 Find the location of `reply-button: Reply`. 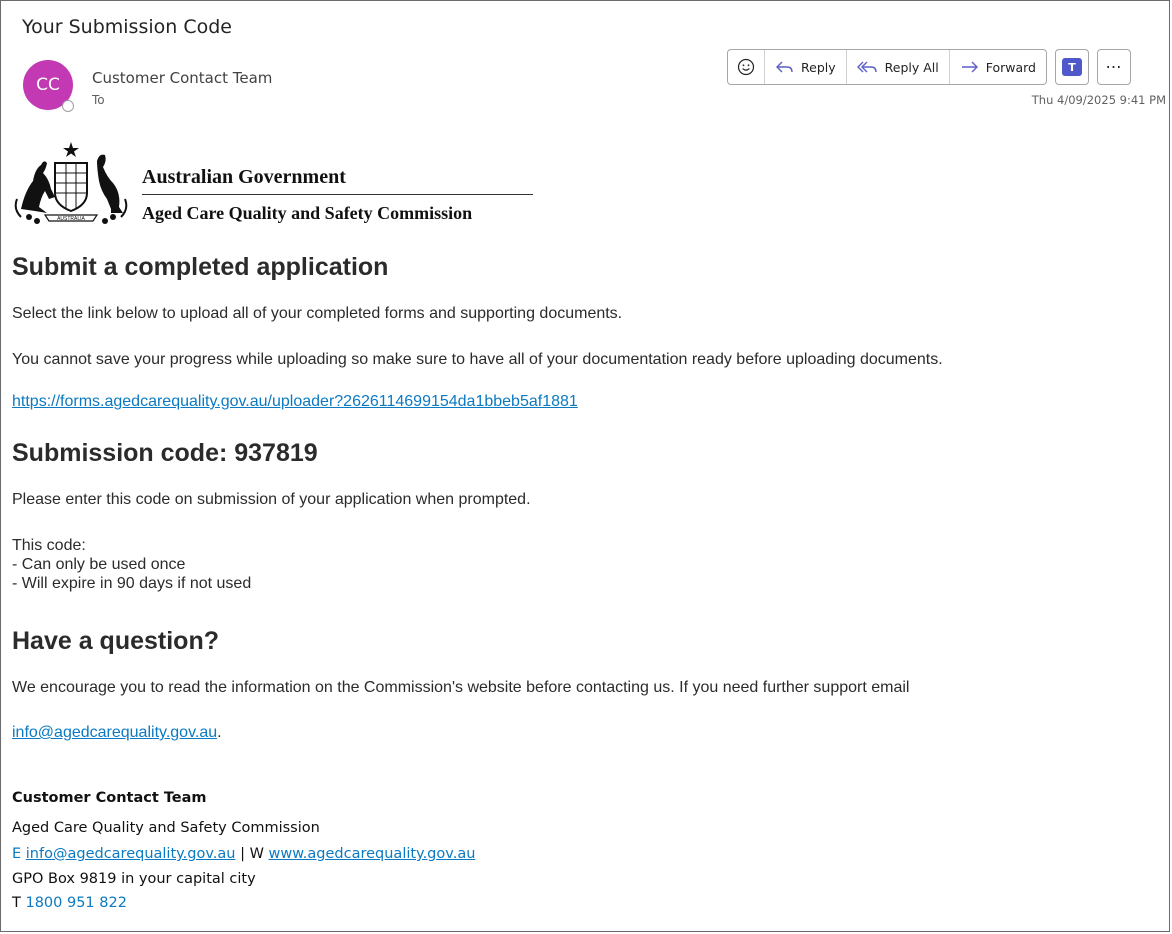

reply-button: Reply is located at coordinates (806, 67).